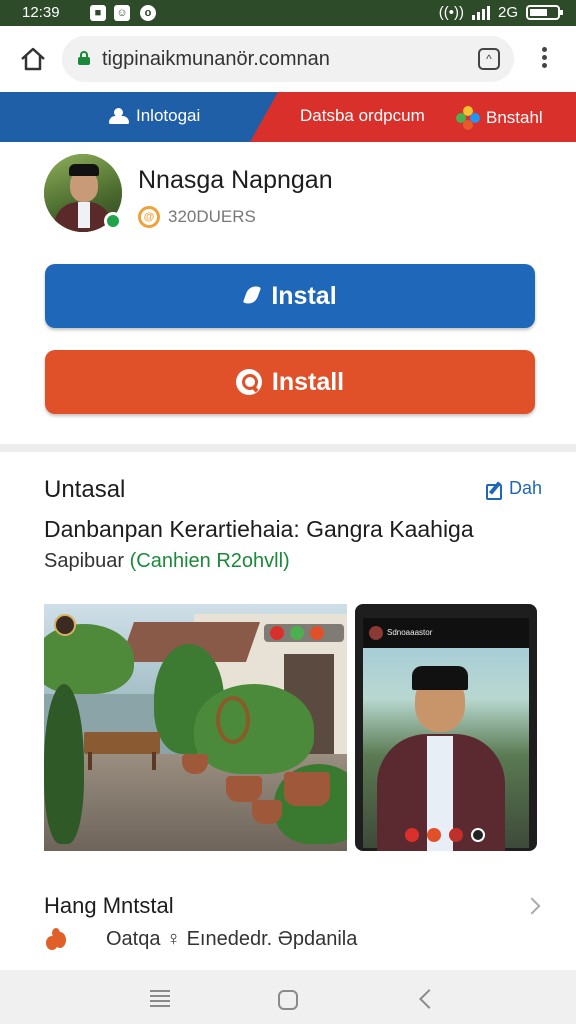 Image resolution: width=576 pixels, height=1024 pixels. What do you see at coordinates (122, 13) in the screenshot?
I see `chat-icon: ☺` at bounding box center [122, 13].